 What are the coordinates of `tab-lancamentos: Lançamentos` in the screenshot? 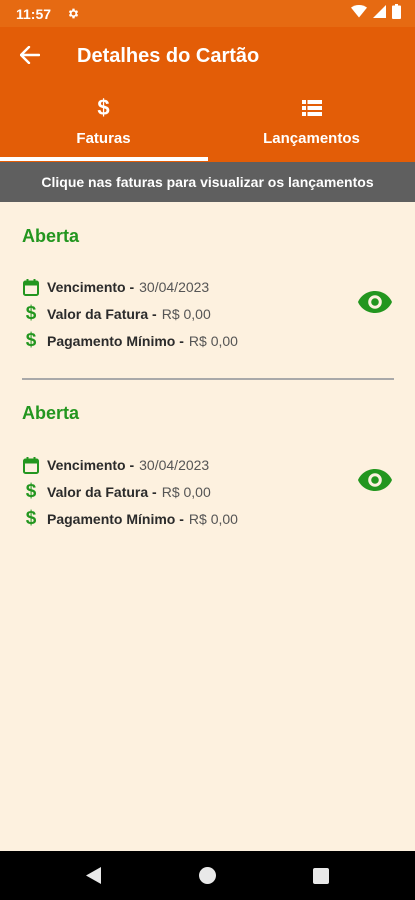 It's located at (311, 128).